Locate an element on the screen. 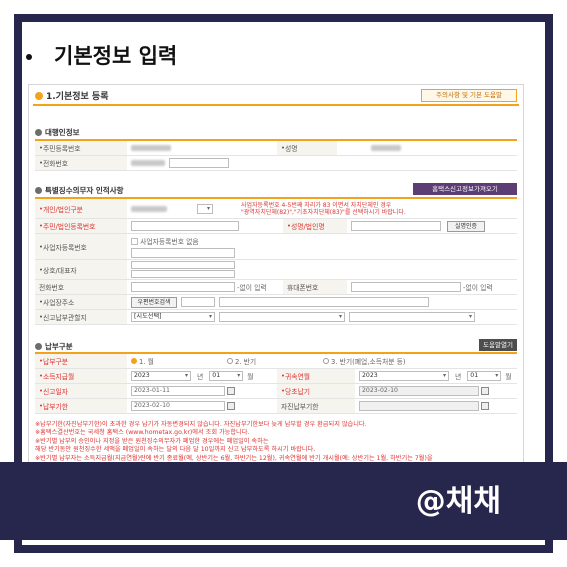  section-special: 특별징수의무자 인적사항 is located at coordinates (79, 190).